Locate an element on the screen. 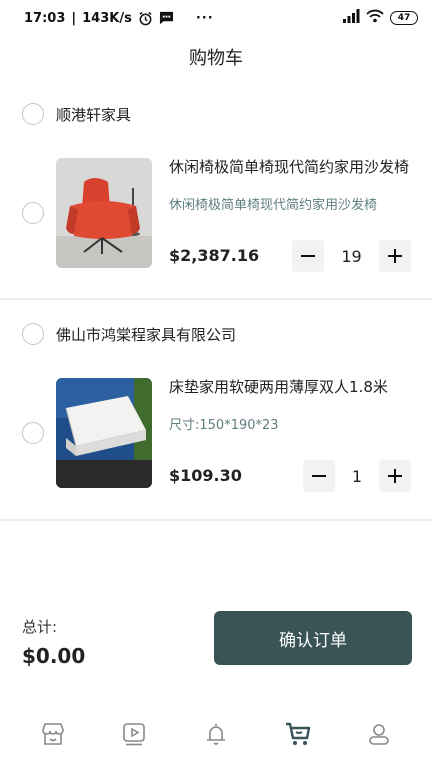  status-time: 17:03 is located at coordinates (45, 18).